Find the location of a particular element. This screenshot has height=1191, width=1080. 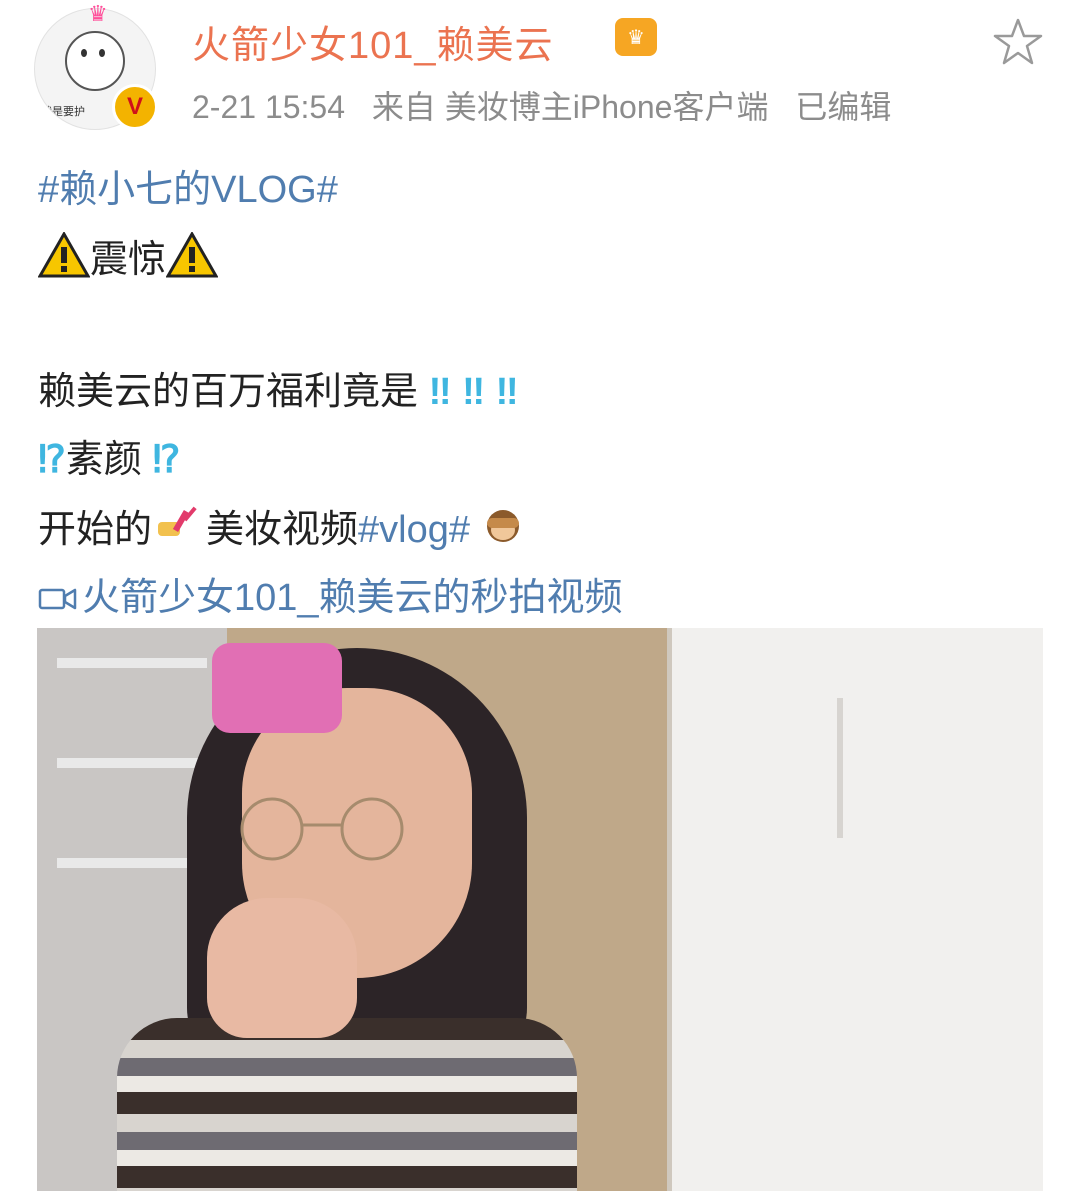

see-no-evil-monkey-icon is located at coordinates (503, 528).